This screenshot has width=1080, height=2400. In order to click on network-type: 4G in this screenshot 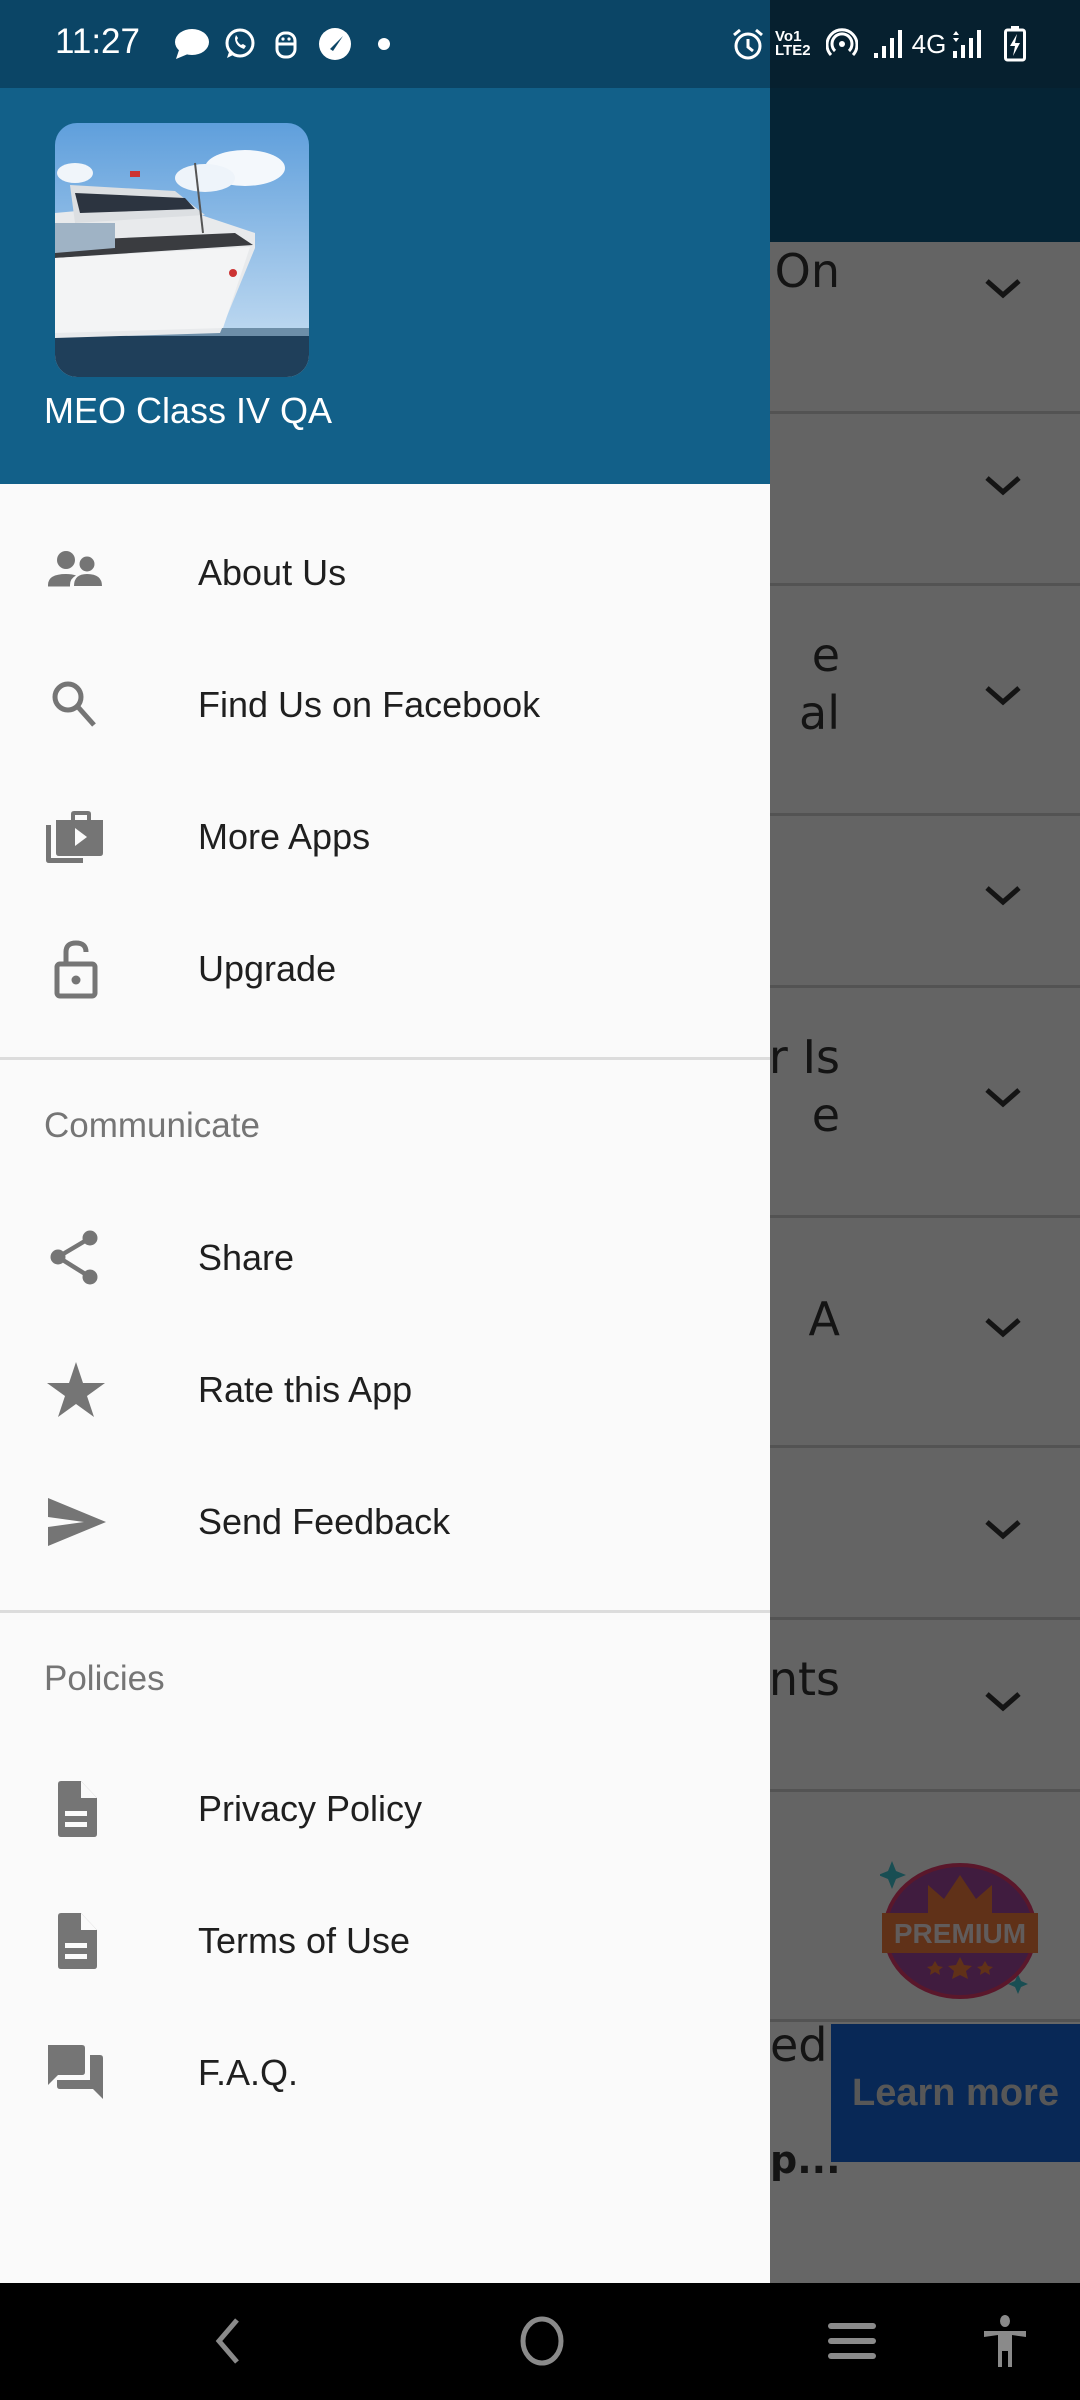, I will do `click(929, 43)`.